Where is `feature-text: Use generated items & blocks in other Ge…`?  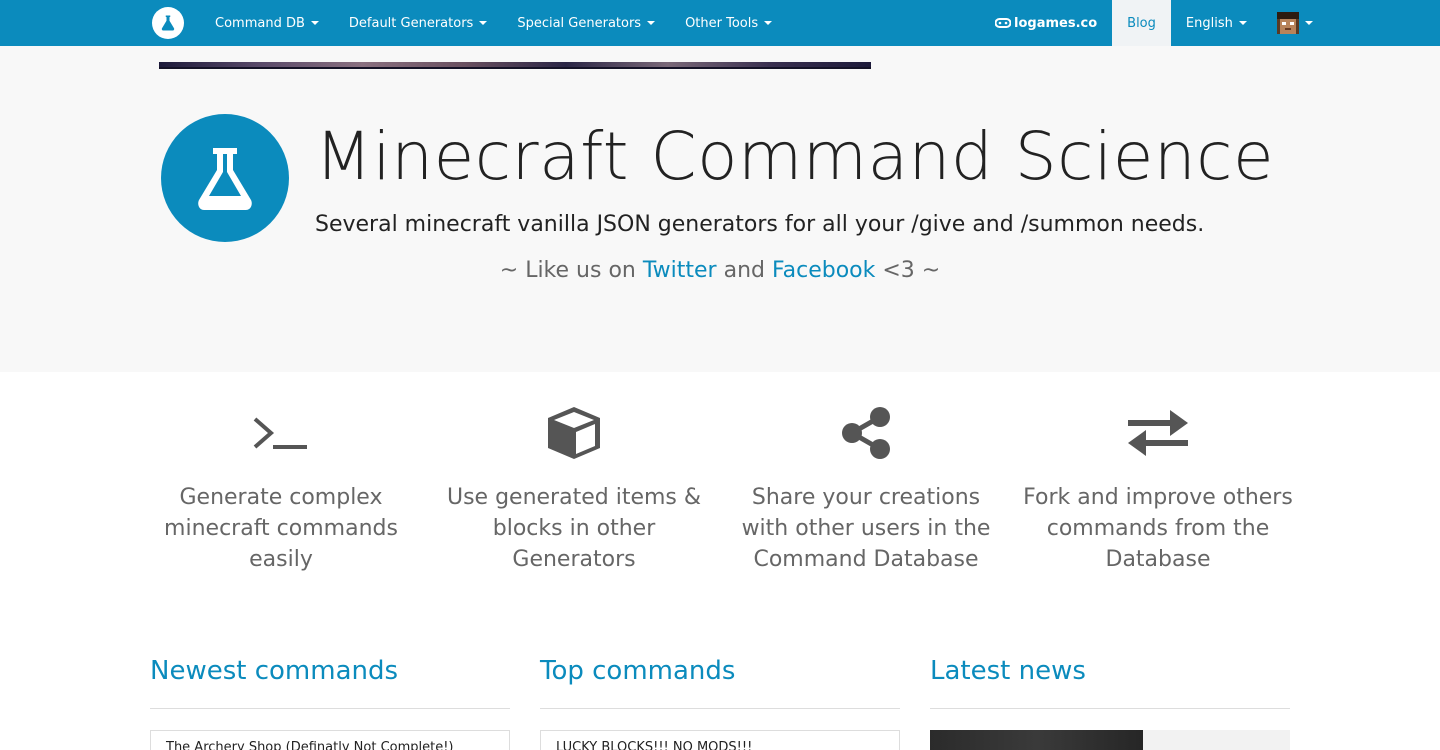 feature-text: Use generated items & blocks in other Ge… is located at coordinates (574, 528).